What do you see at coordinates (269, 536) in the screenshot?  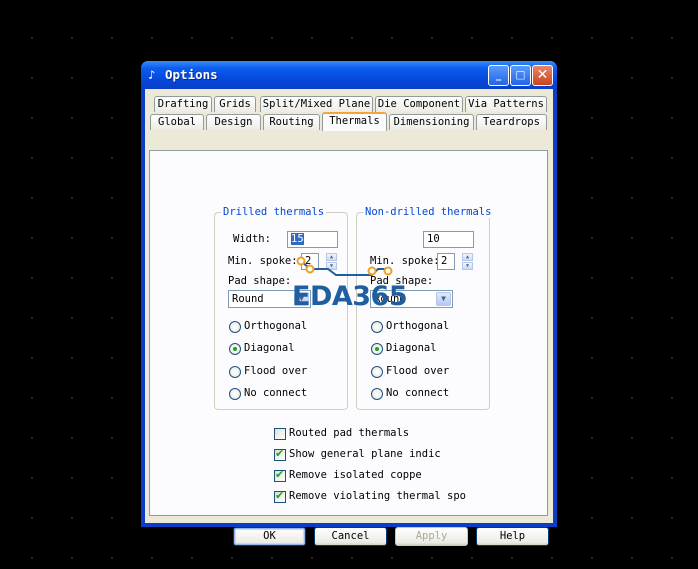 I see `ok-button: OK` at bounding box center [269, 536].